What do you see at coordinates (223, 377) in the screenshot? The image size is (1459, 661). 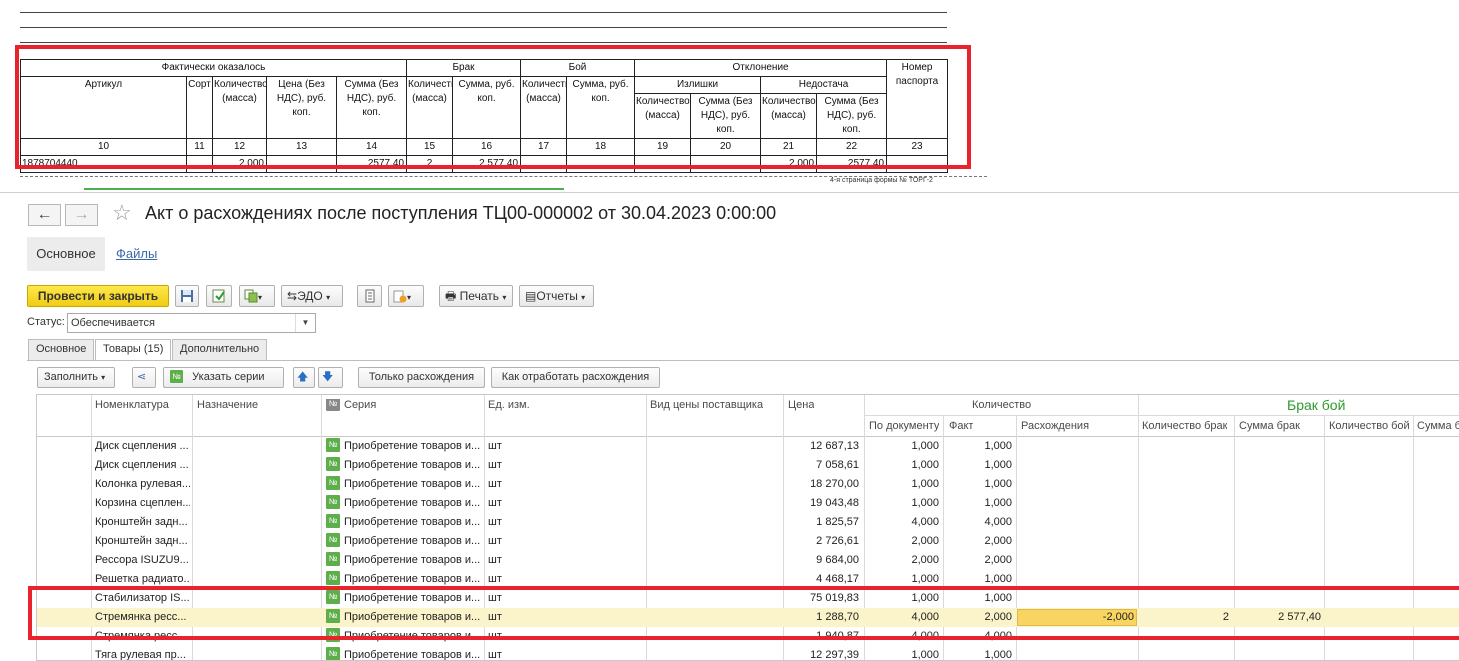 I see `set-series-button: № Указать серии` at bounding box center [223, 377].